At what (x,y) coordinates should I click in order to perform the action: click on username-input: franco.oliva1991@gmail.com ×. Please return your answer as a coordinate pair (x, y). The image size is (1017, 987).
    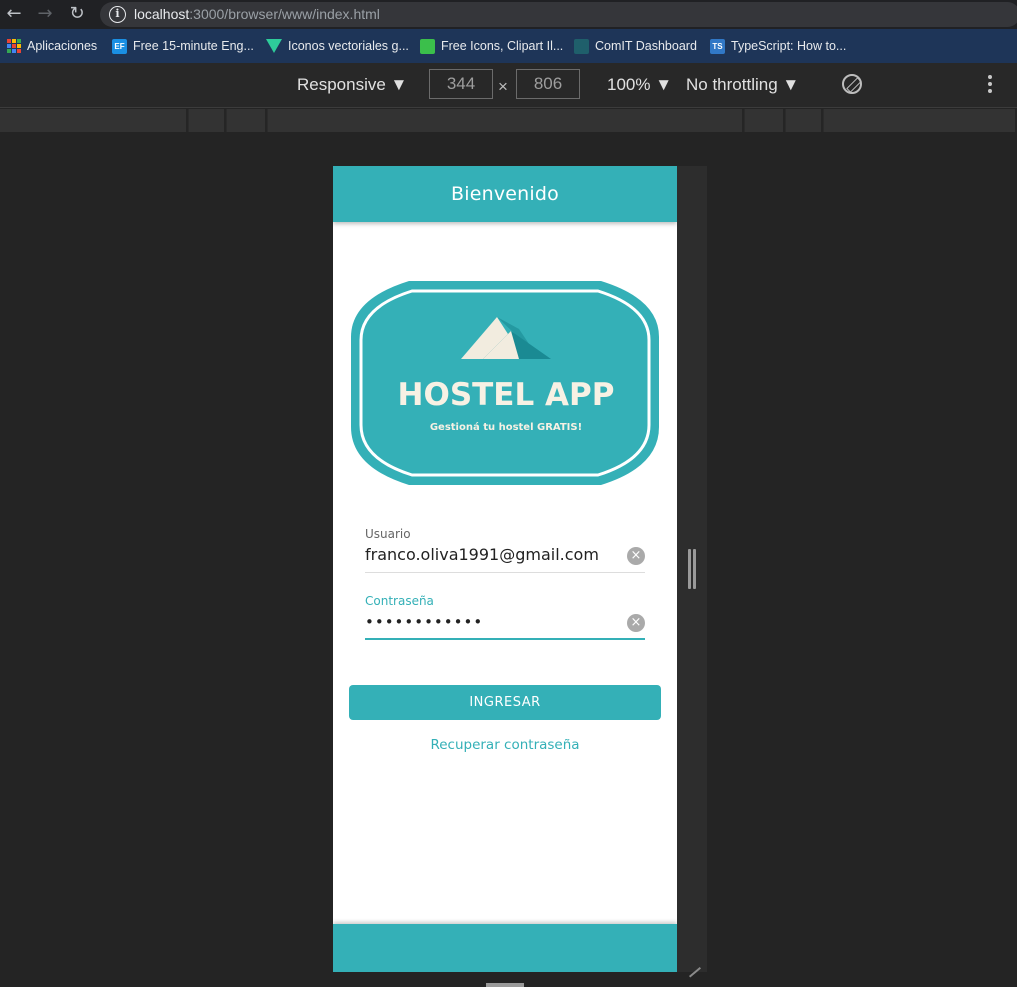
    Looking at the image, I should click on (505, 558).